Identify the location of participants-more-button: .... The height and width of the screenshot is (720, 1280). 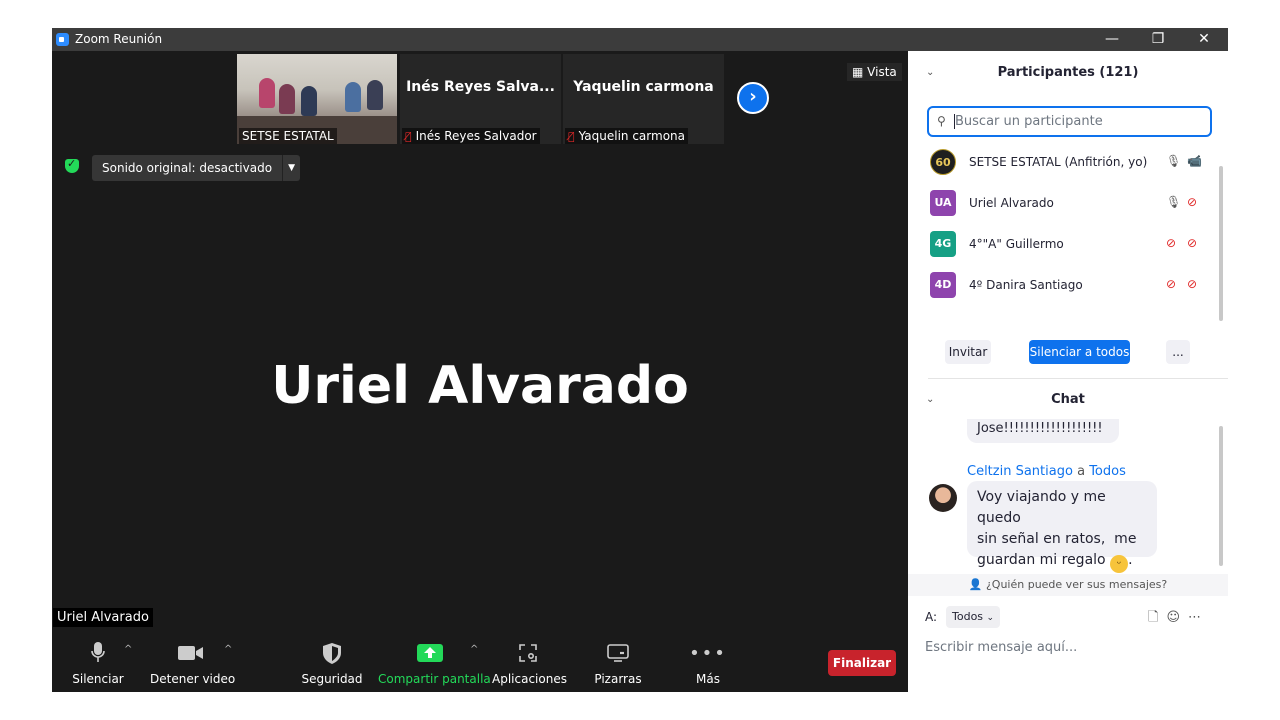
(1178, 352).